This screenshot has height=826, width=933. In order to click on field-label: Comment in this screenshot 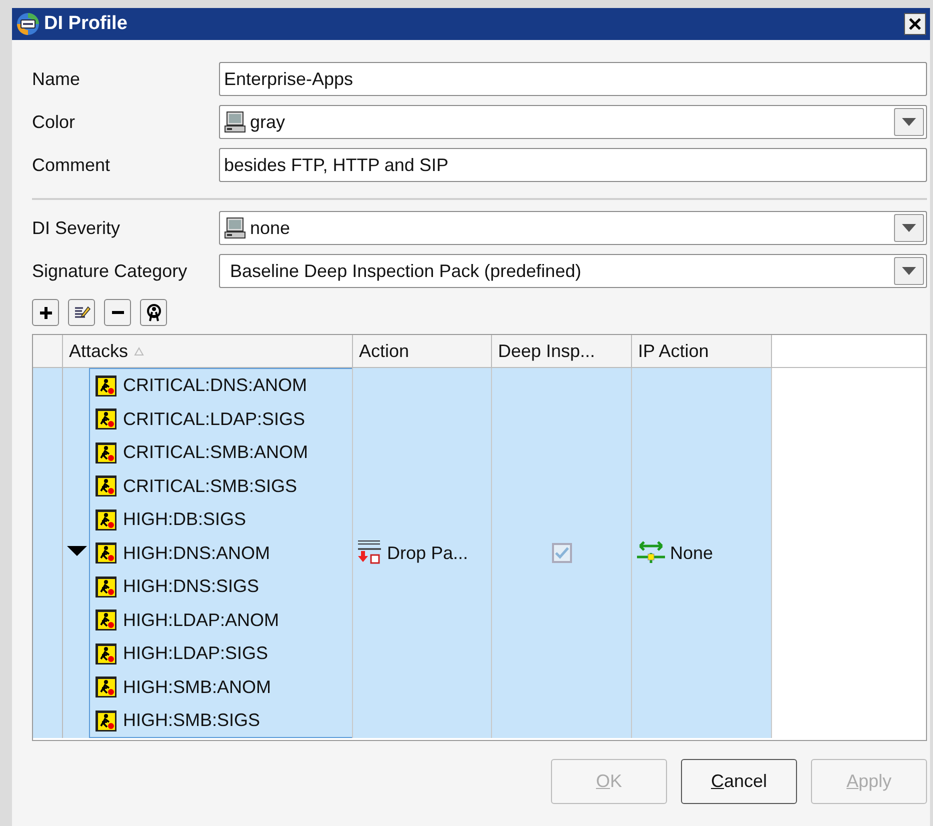, I will do `click(72, 165)`.